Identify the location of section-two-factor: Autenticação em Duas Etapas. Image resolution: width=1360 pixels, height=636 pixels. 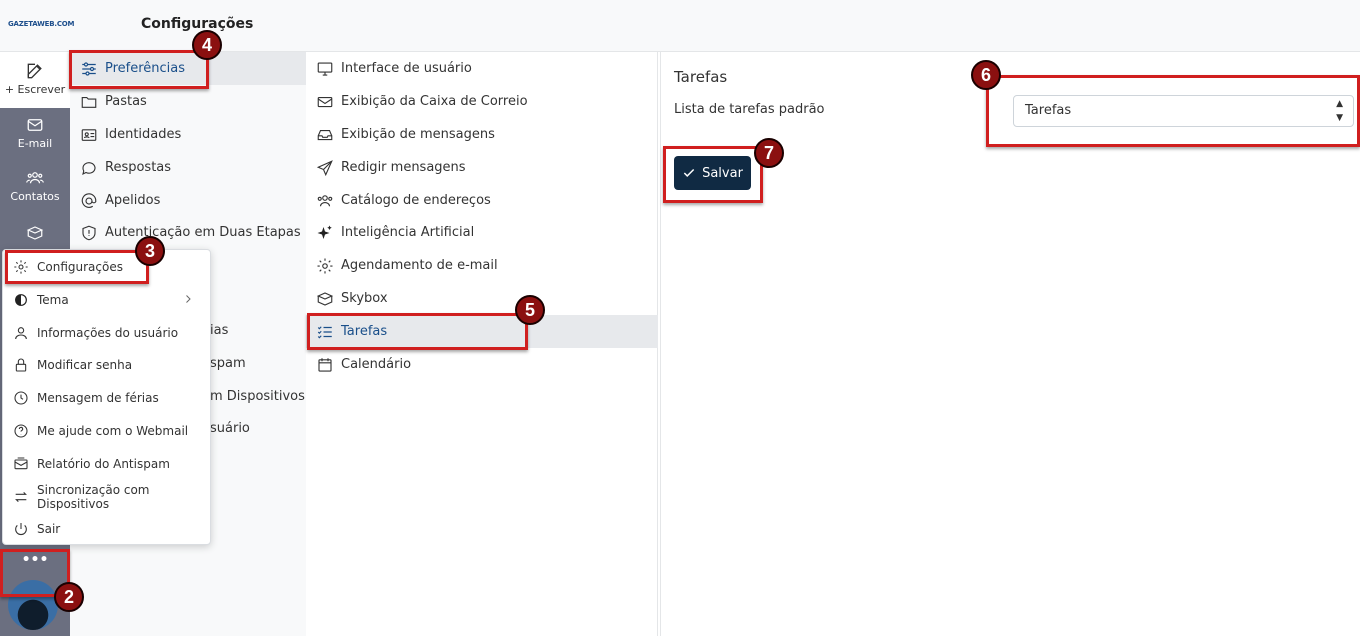
(188, 232).